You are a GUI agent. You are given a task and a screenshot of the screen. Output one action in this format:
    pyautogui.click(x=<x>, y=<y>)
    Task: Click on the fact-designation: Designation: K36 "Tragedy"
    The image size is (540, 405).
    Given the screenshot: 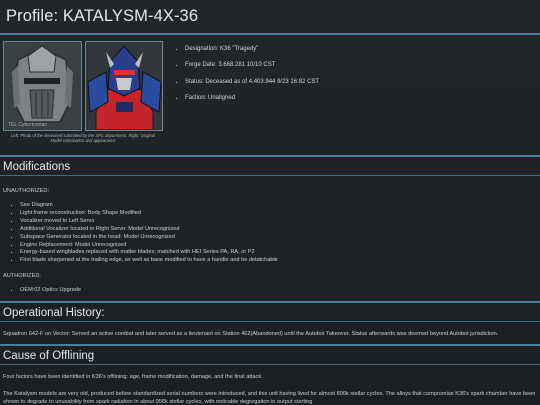 What is the action you would take?
    pyautogui.click(x=252, y=49)
    